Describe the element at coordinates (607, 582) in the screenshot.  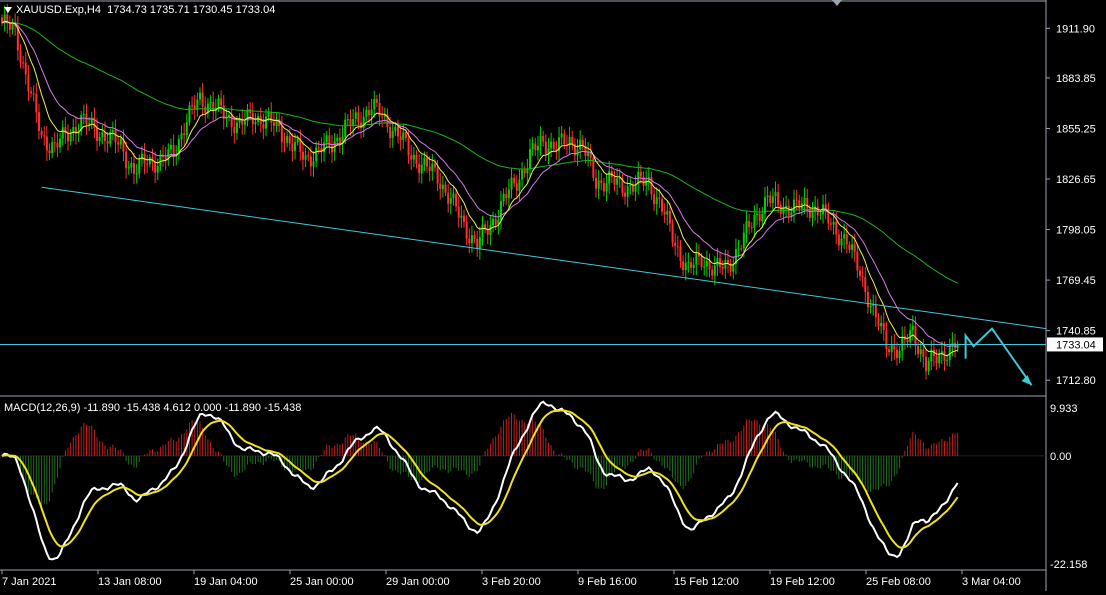
I see `time-tick-label: 9 Feb 16:00` at that location.